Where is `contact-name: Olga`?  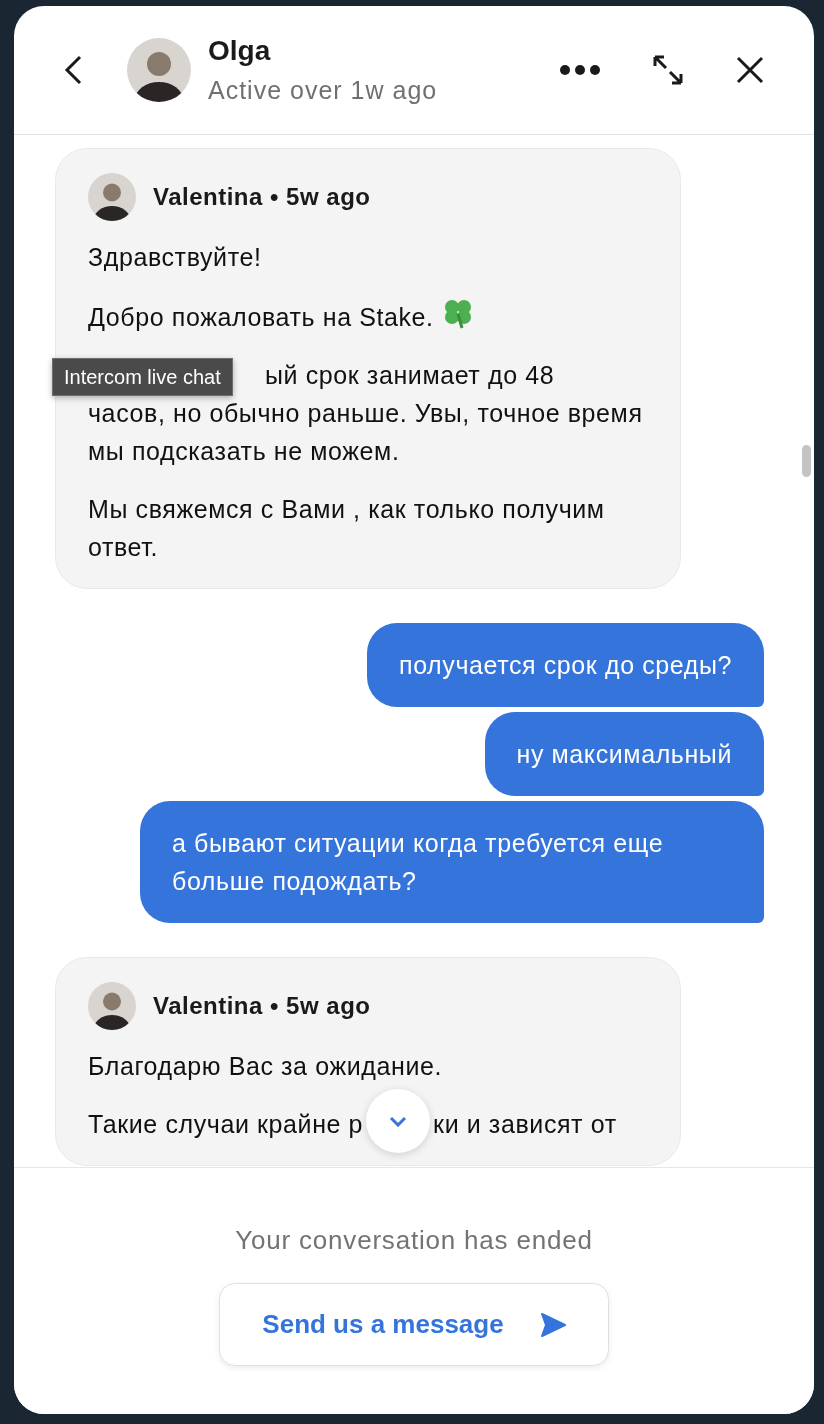
contact-name: Olga is located at coordinates (240, 51).